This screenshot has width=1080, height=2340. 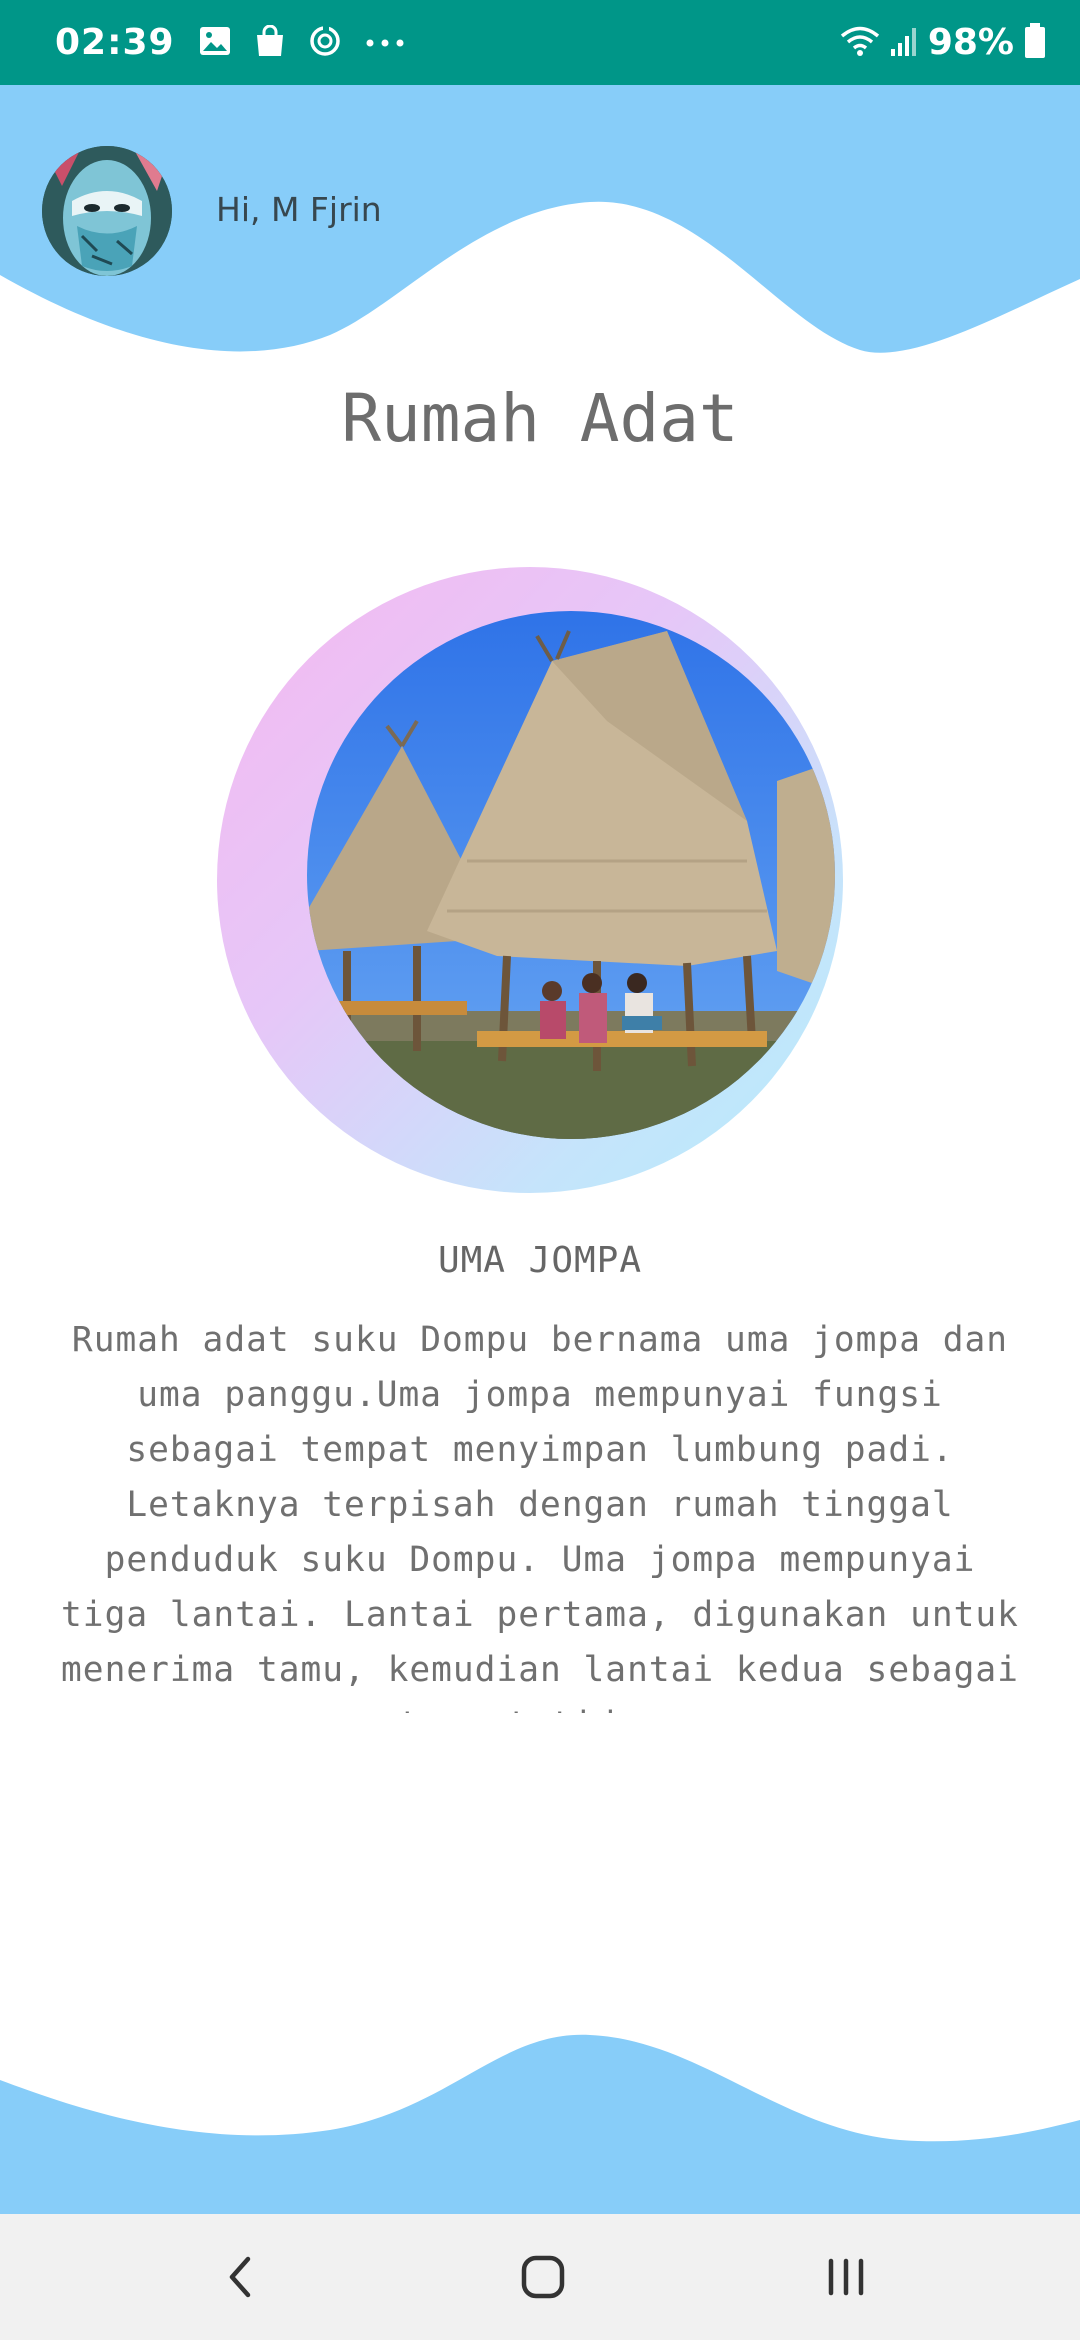 I want to click on battery-percentage: 98%, so click(x=970, y=42).